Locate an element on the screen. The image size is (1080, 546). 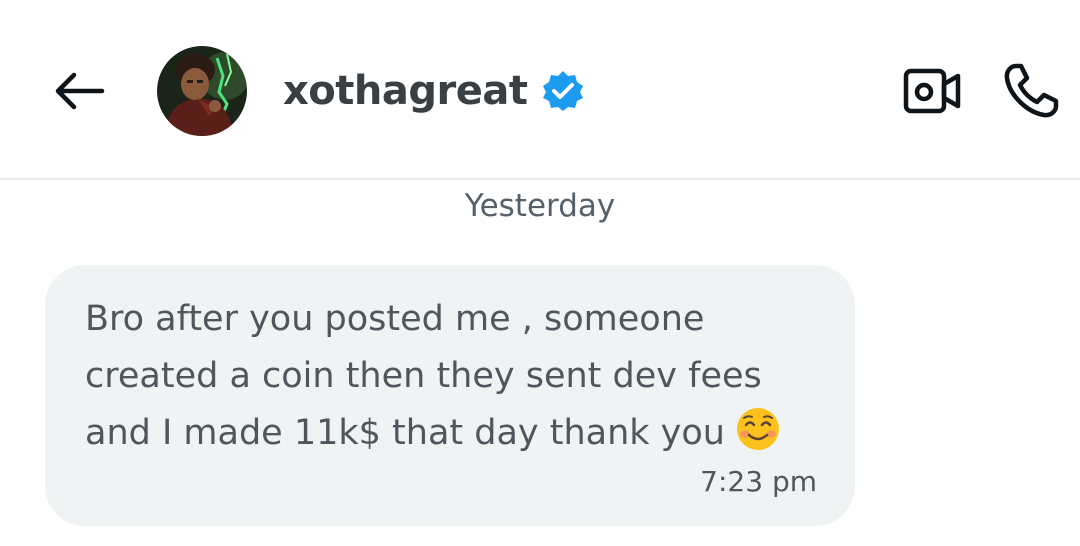
verified-badge-icon is located at coordinates (563, 91).